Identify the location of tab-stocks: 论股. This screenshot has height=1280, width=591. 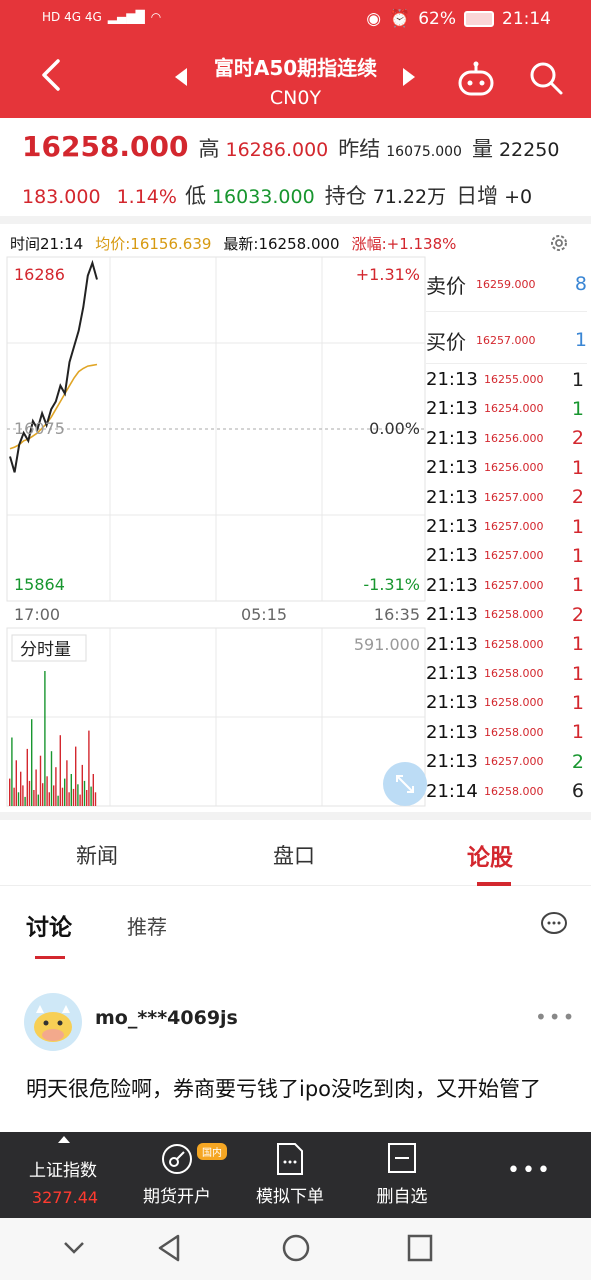
(490, 855).